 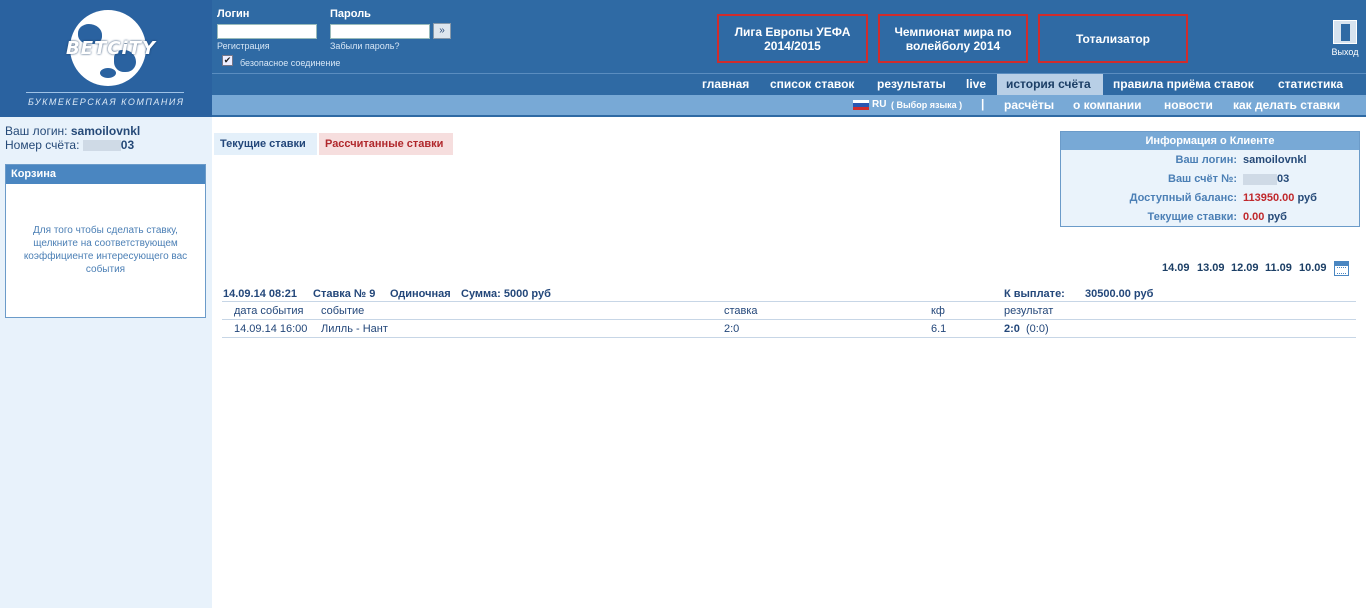 What do you see at coordinates (725, 84) in the screenshot?
I see `nav-home: главная` at bounding box center [725, 84].